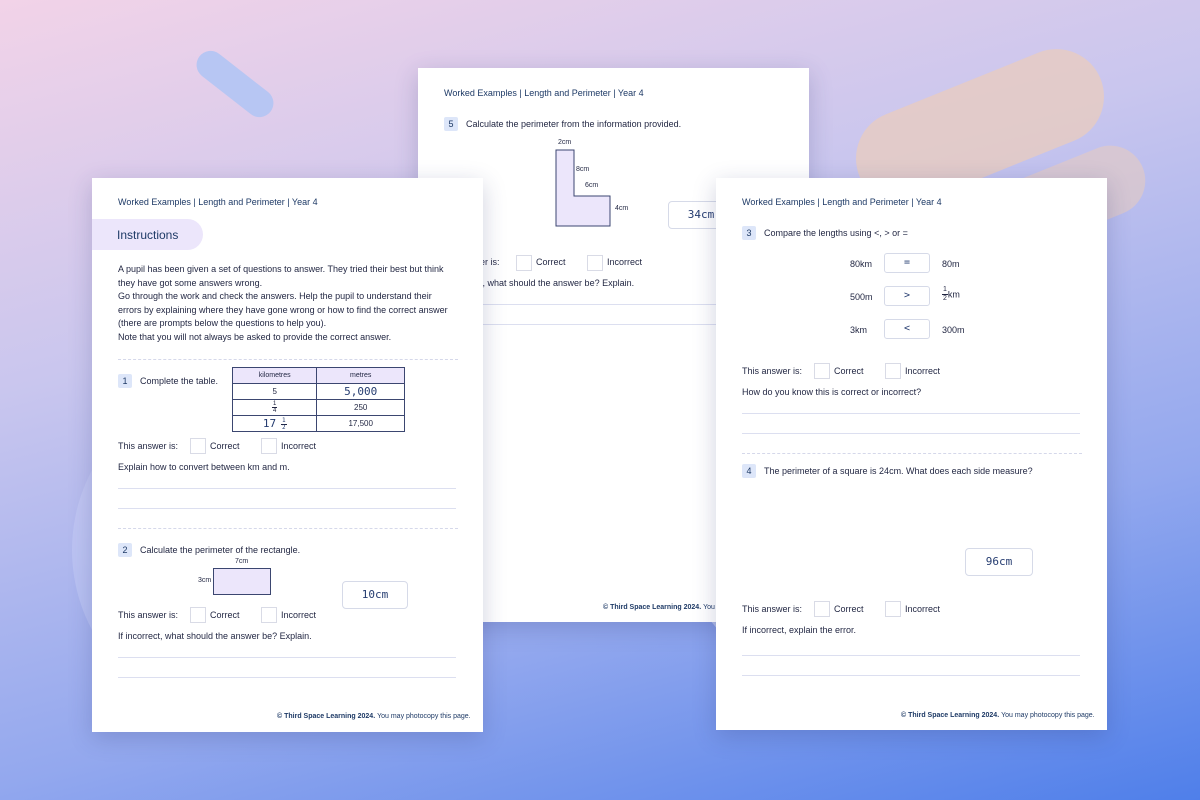  I want to click on compare-right-2: 1 2 km, so click(951, 294).